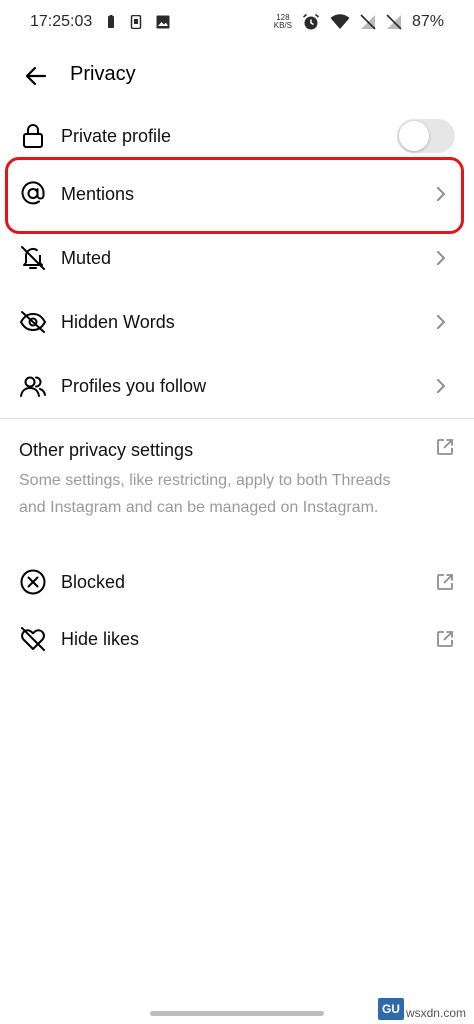 The width and height of the screenshot is (474, 1024). I want to click on muted-label: Muted, so click(86, 257).